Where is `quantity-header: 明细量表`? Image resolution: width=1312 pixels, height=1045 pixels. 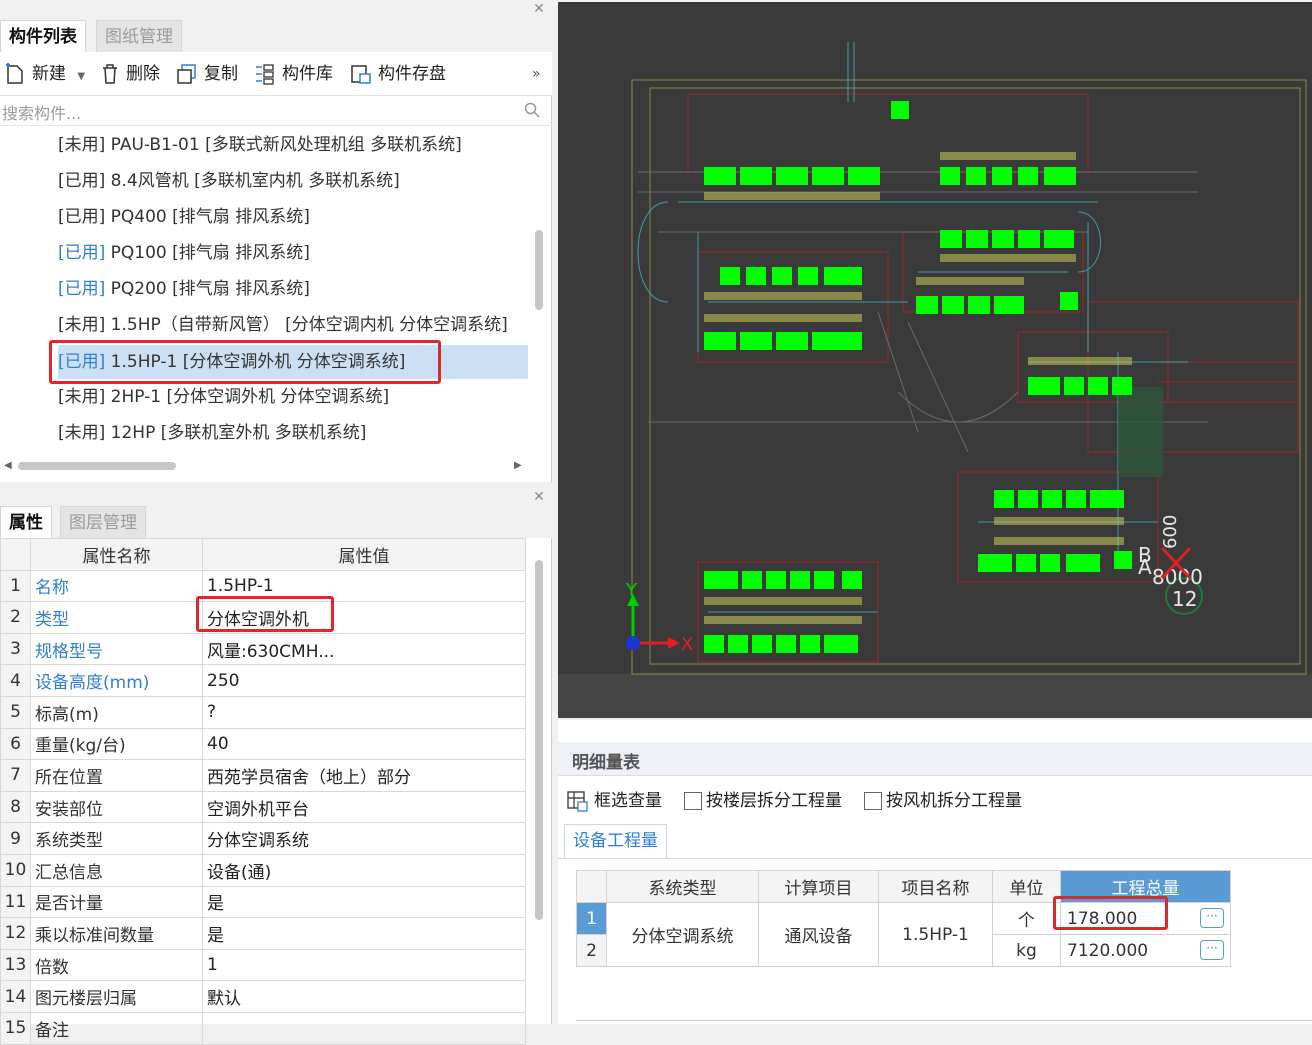
quantity-header: 明细量表 is located at coordinates (935, 759).